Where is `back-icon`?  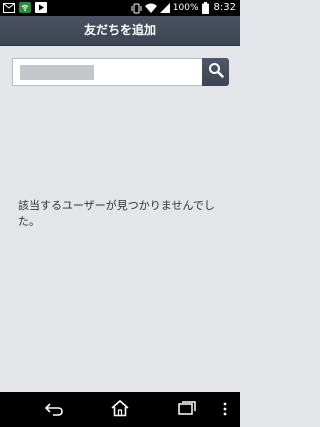
back-icon is located at coordinates (54, 410).